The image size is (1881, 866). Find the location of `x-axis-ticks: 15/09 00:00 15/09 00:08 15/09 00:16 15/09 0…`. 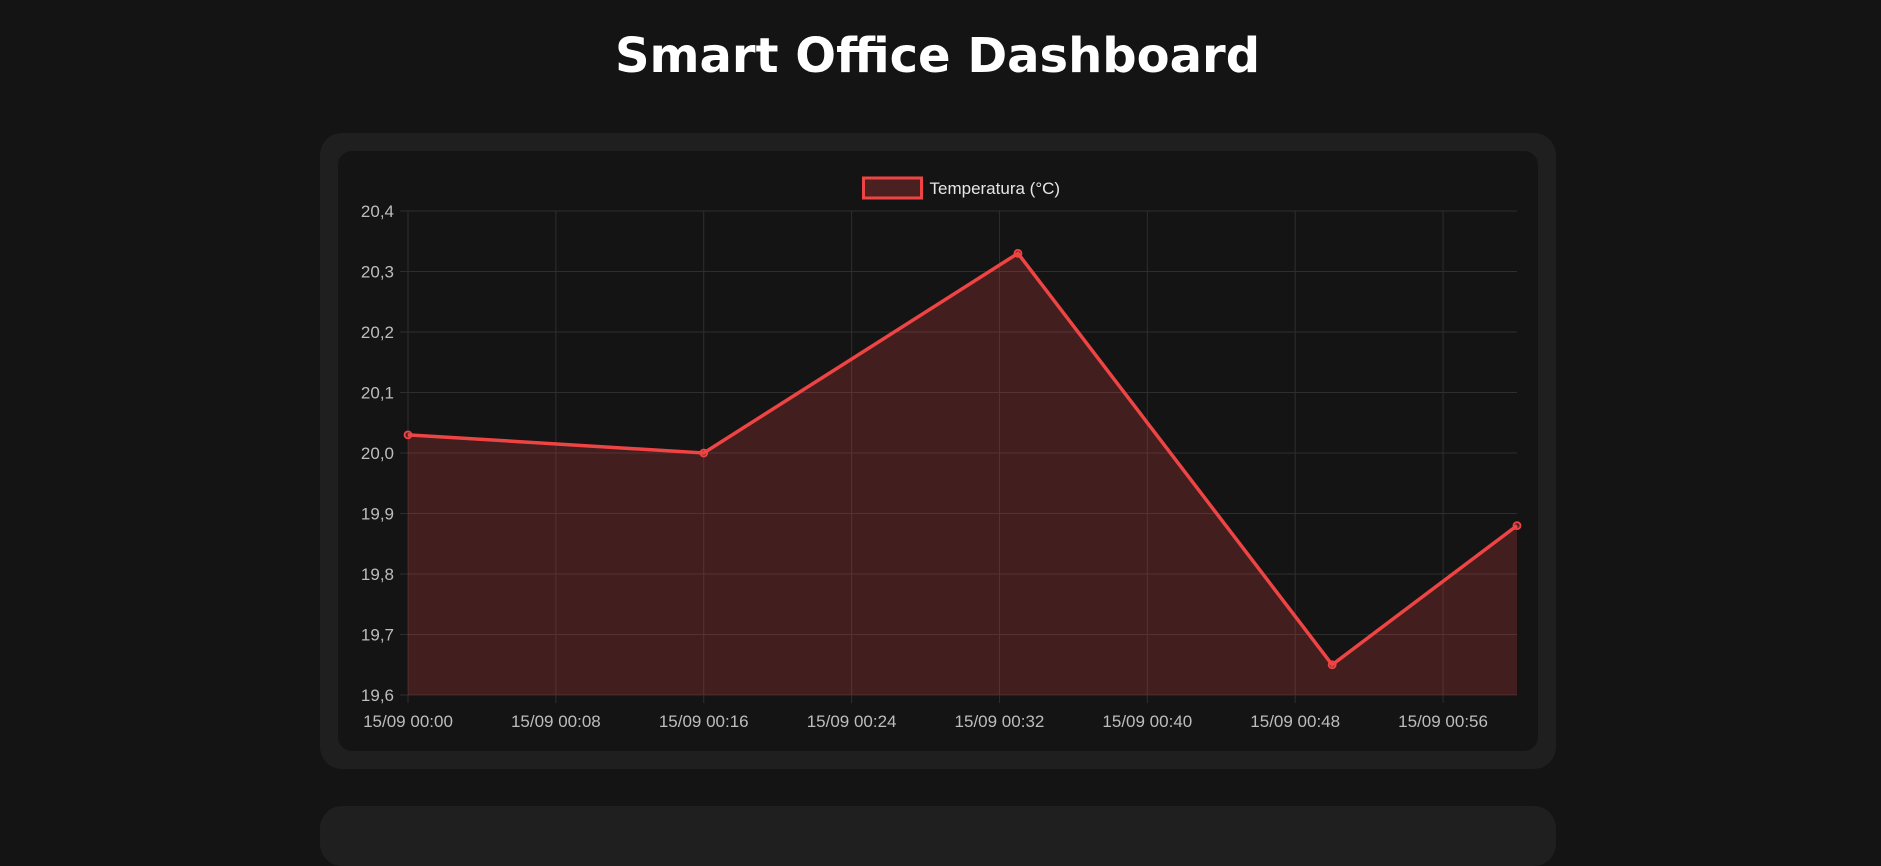

x-axis-ticks: 15/09 00:00 15/09 00:08 15/09 00:16 15/09 0… is located at coordinates (925, 721).